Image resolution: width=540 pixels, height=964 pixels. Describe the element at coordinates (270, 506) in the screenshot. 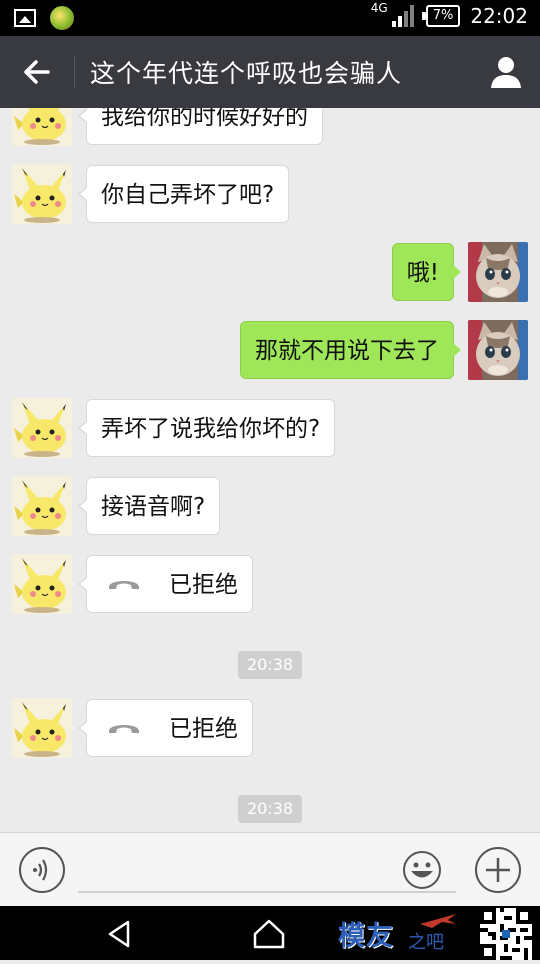

I see `message-row: 接语音啊?` at that location.